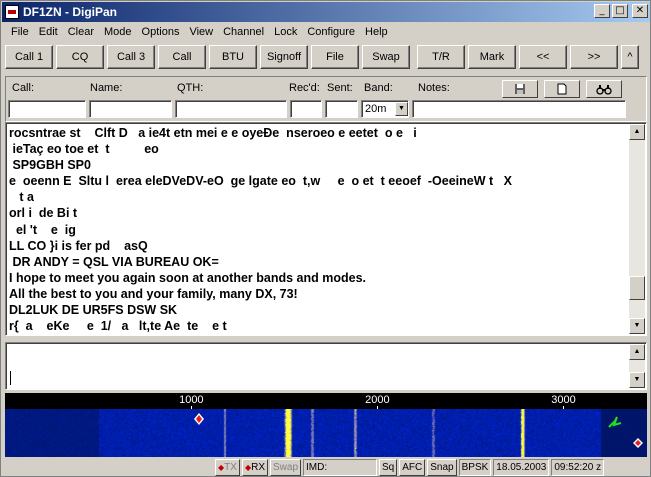 Image resolution: width=651 pixels, height=477 pixels. What do you see at coordinates (243, 32) in the screenshot?
I see `menu-channel: Channel` at bounding box center [243, 32].